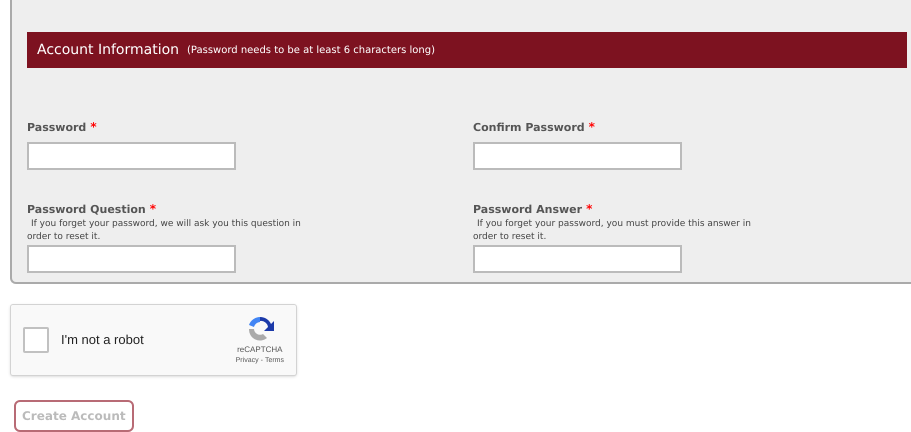  Describe the element at coordinates (56, 128) in the screenshot. I see `field-label: Password` at that location.